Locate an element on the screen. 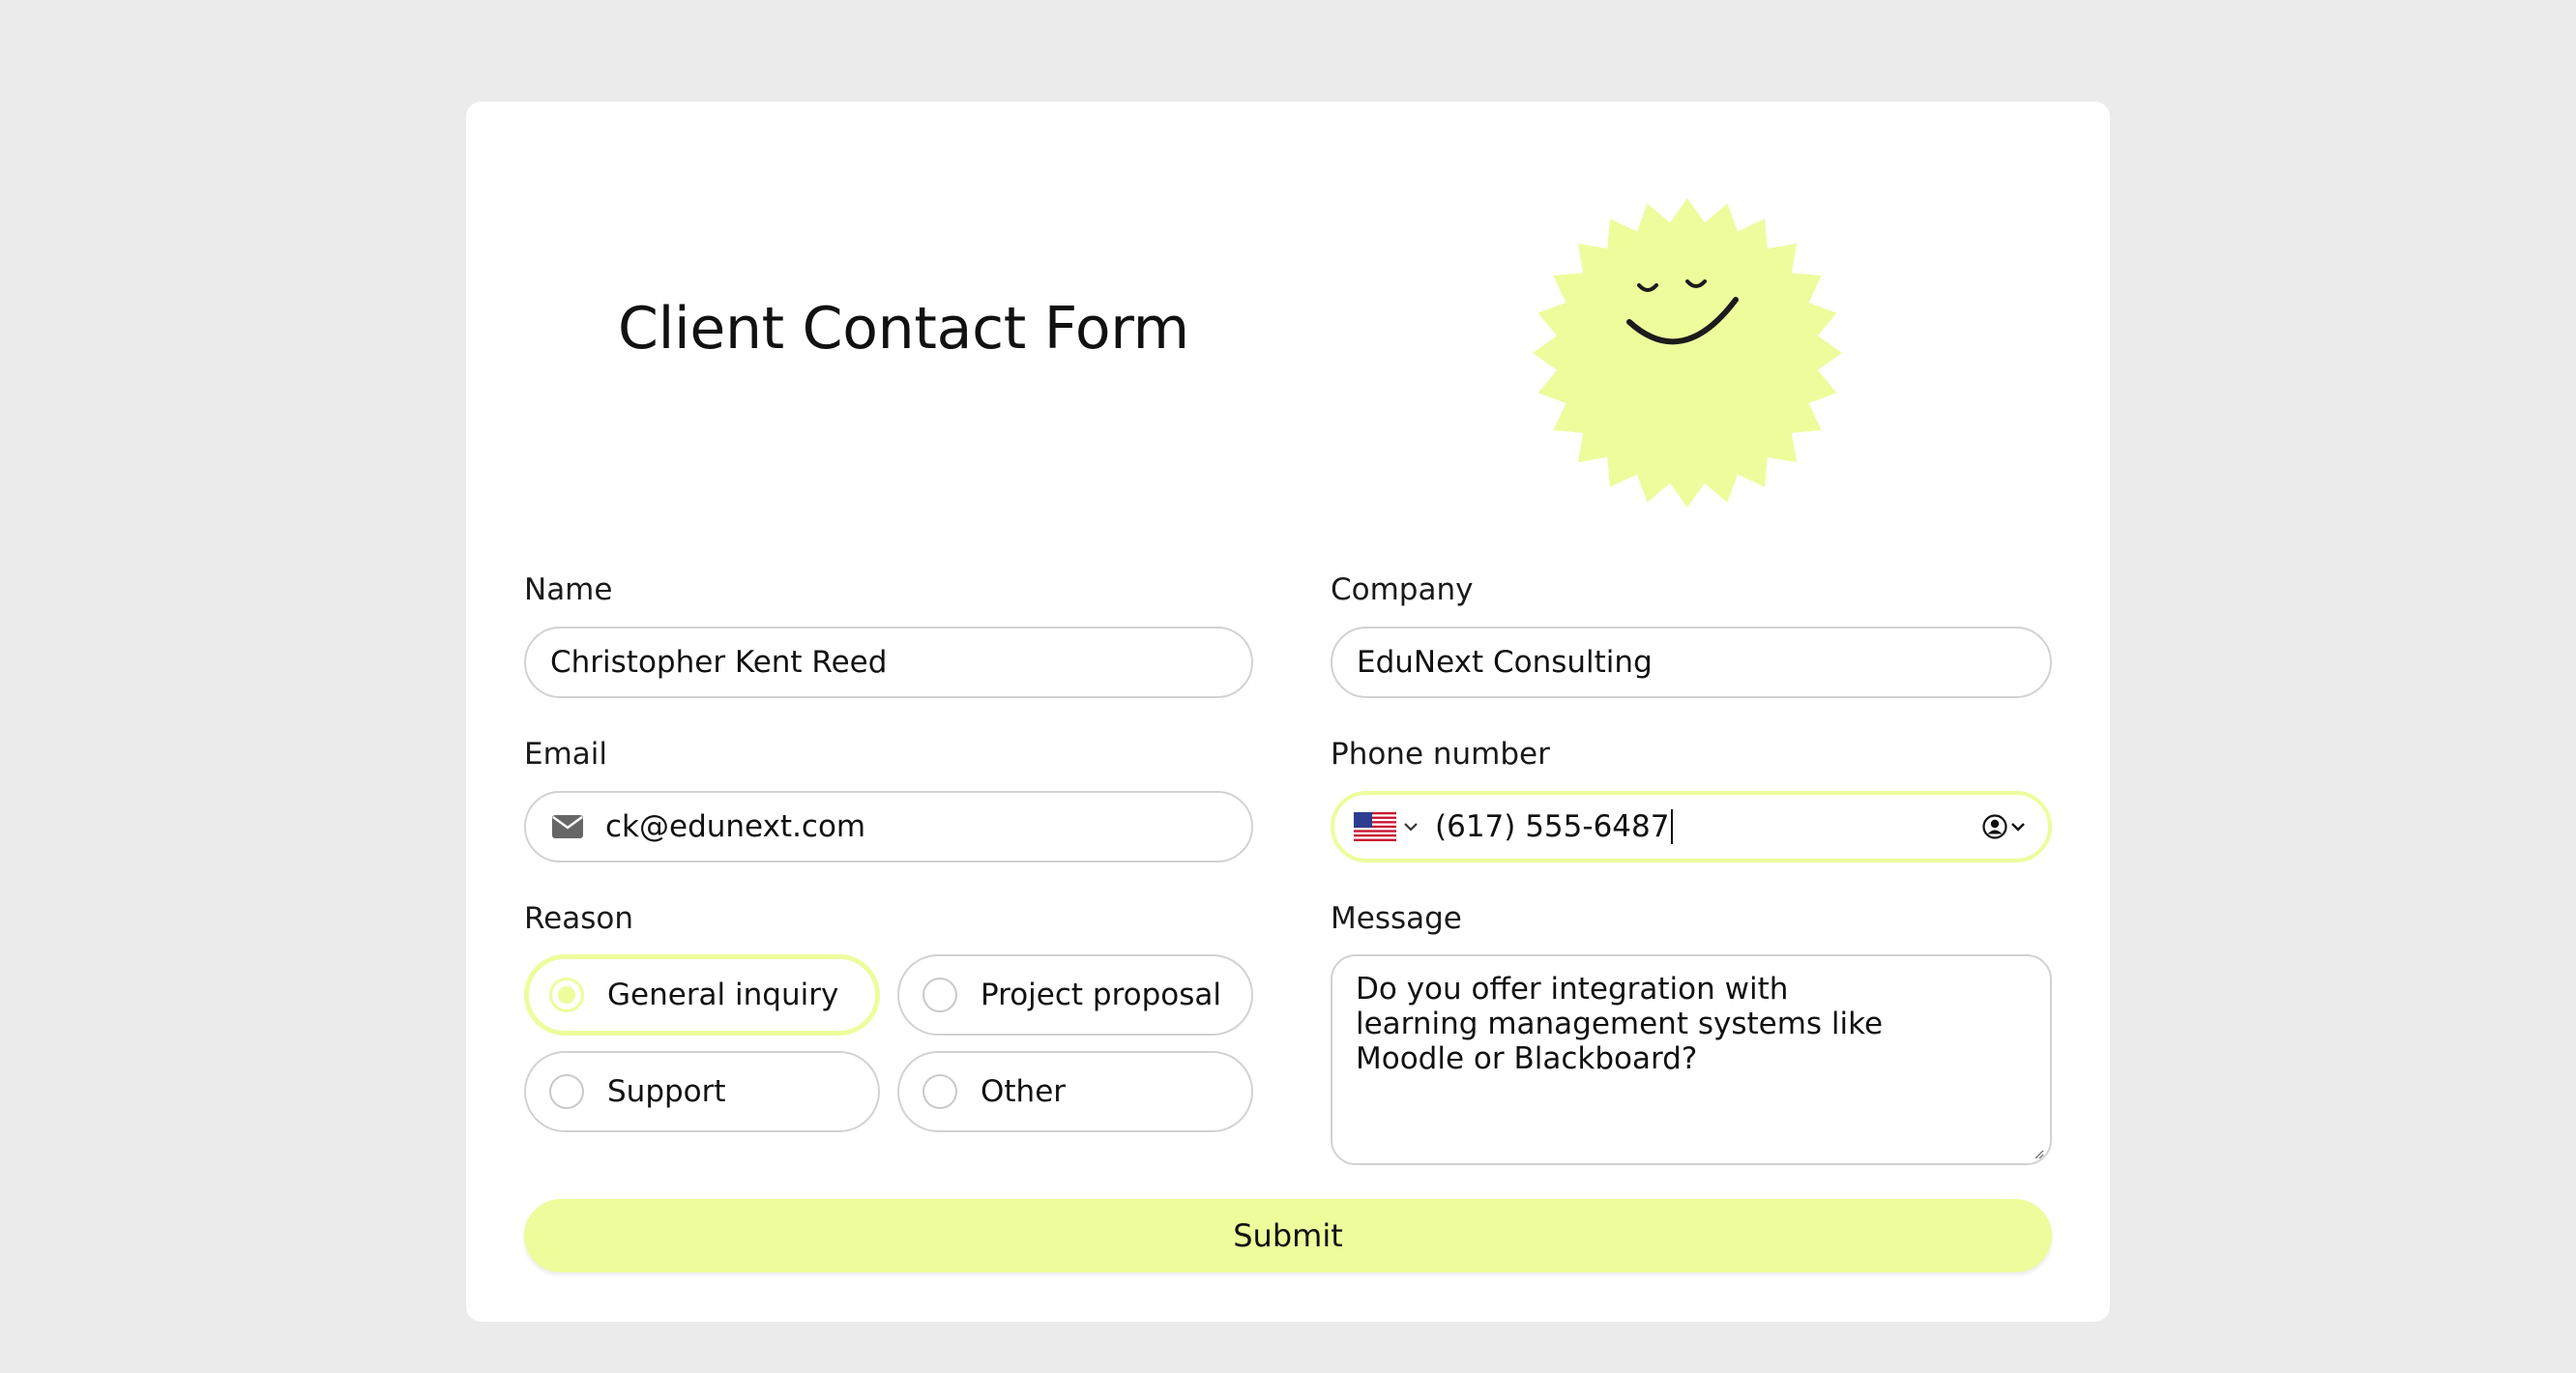 This screenshot has width=2576, height=1373. reason-option-support: Support is located at coordinates (702, 1091).